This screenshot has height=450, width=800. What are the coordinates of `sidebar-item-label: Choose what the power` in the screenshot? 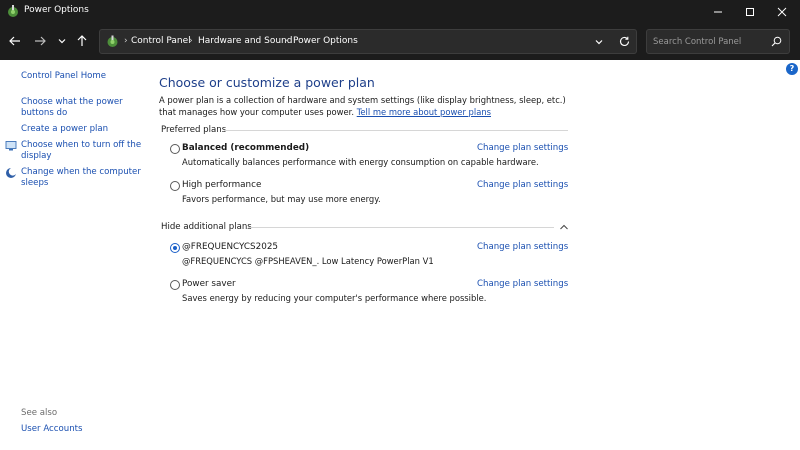 It's located at (72, 102).